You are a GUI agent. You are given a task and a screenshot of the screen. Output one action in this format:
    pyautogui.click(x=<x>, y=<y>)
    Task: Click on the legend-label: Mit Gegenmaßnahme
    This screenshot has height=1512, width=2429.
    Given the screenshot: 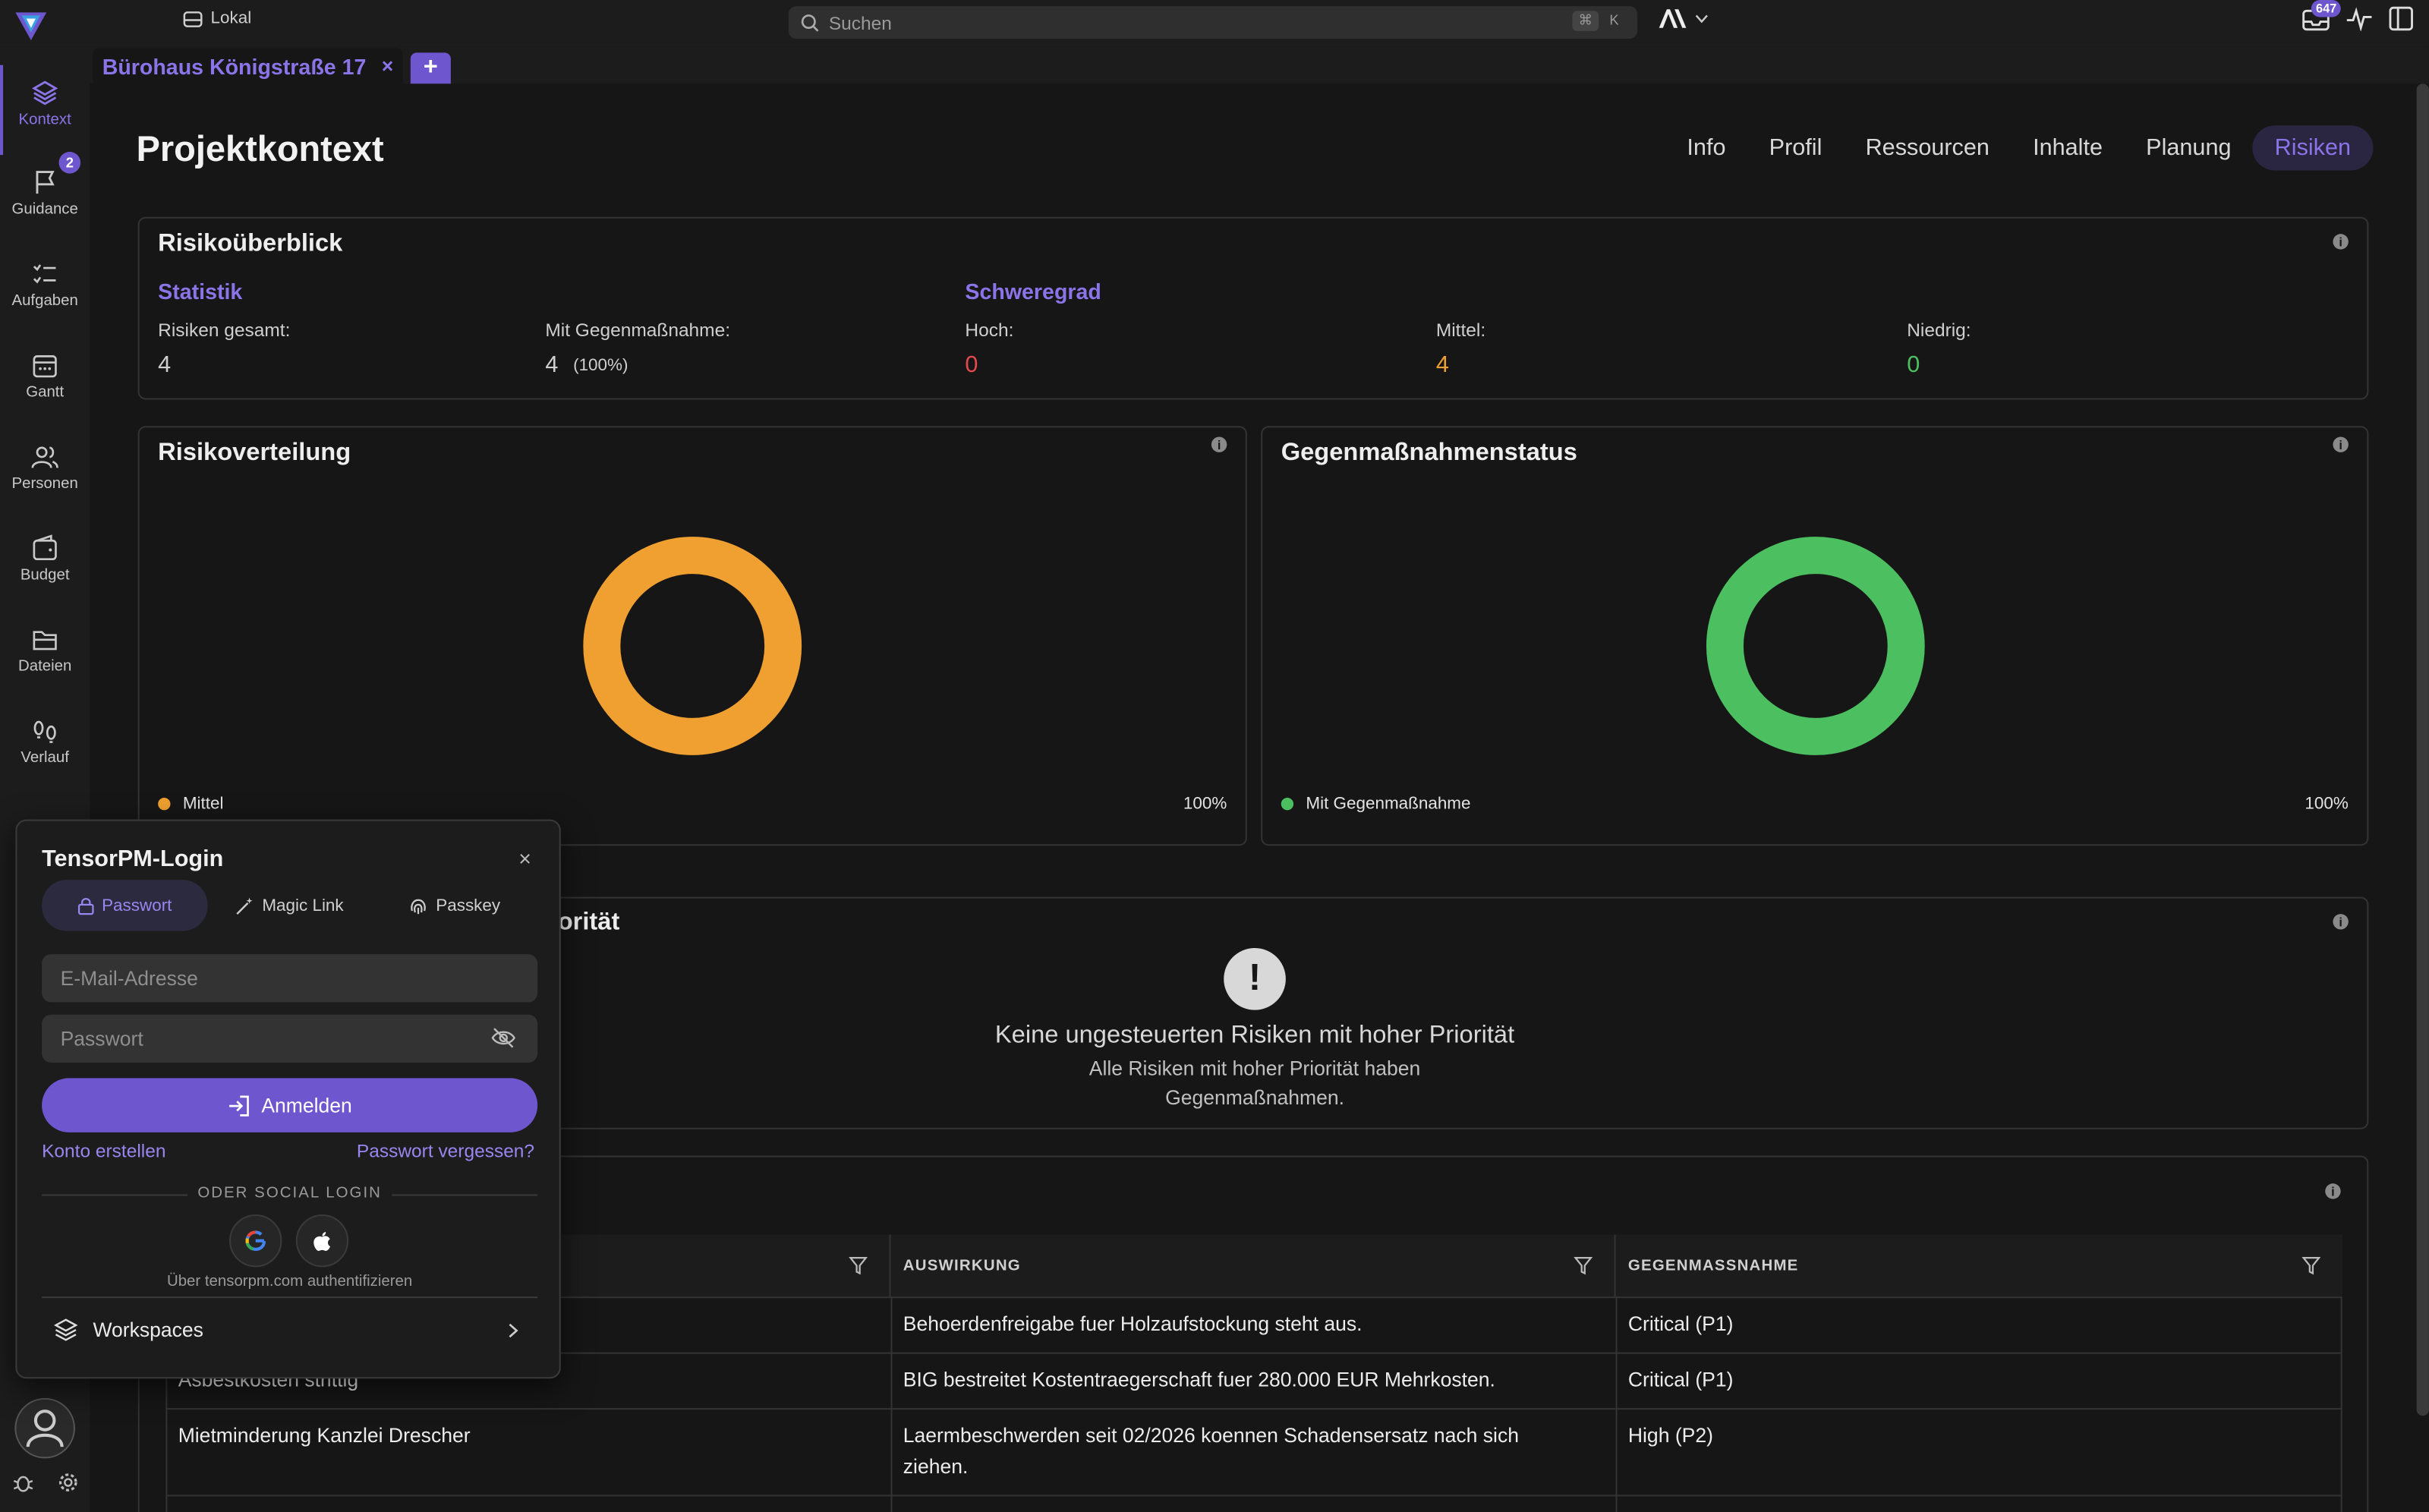 What is the action you would take?
    pyautogui.click(x=1388, y=804)
    